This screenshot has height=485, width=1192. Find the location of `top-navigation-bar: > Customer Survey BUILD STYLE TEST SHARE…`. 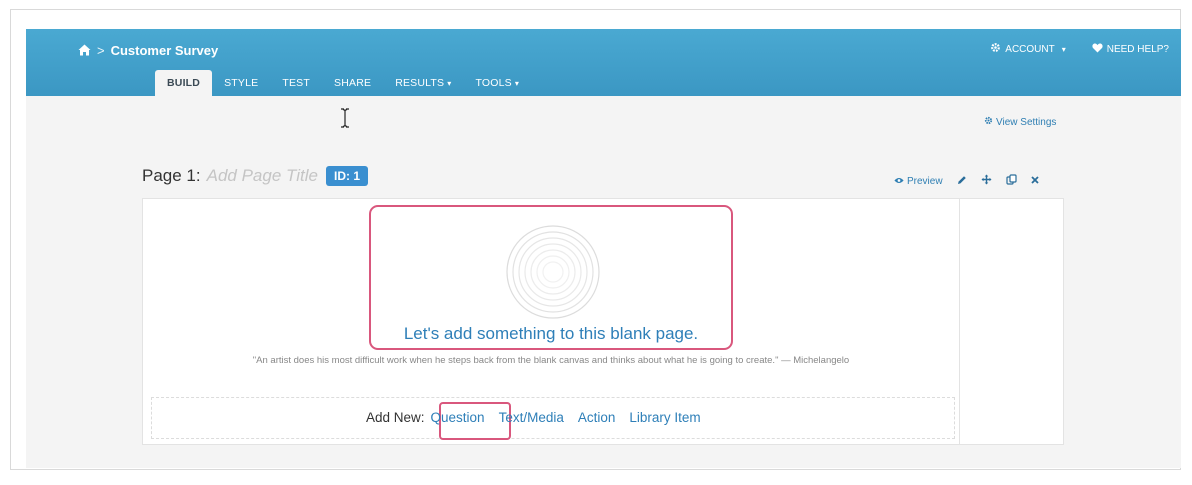

top-navigation-bar: > Customer Survey BUILD STYLE TEST SHARE… is located at coordinates (603, 62).